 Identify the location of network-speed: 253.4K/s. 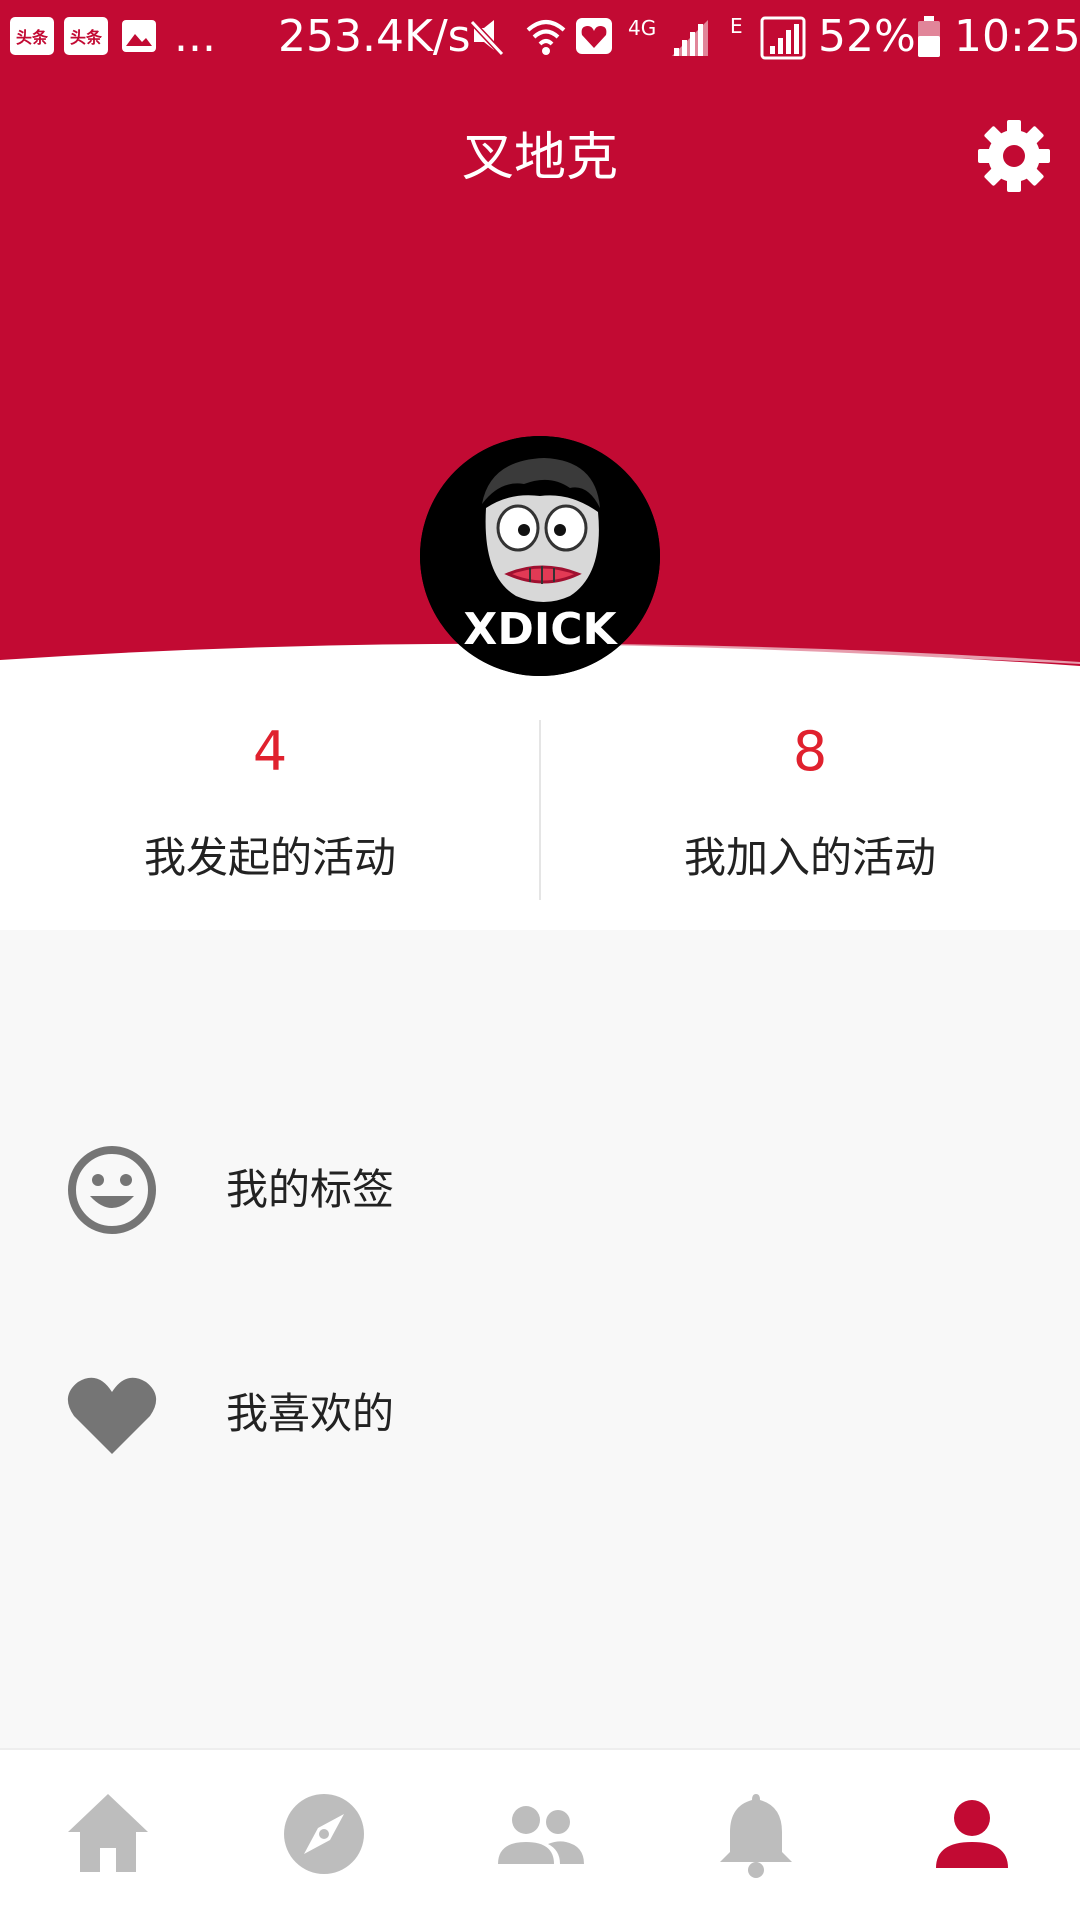
(374, 36).